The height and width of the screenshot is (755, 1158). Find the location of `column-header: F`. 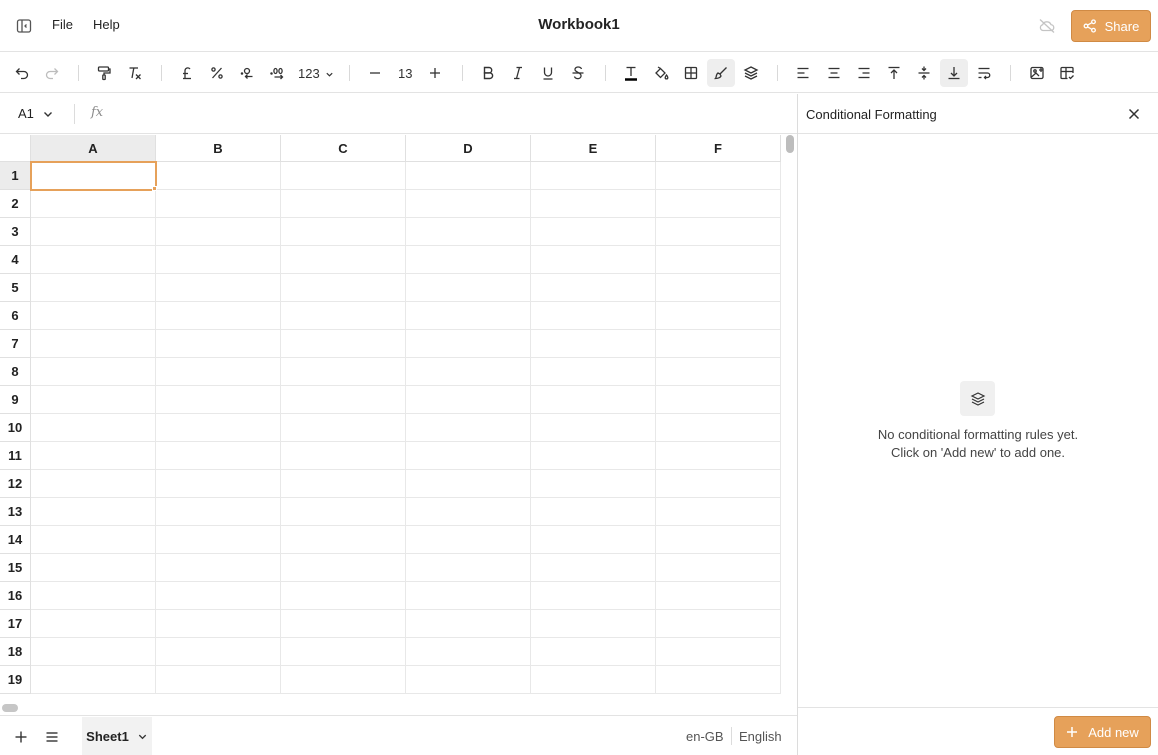

column-header: F is located at coordinates (718, 148).